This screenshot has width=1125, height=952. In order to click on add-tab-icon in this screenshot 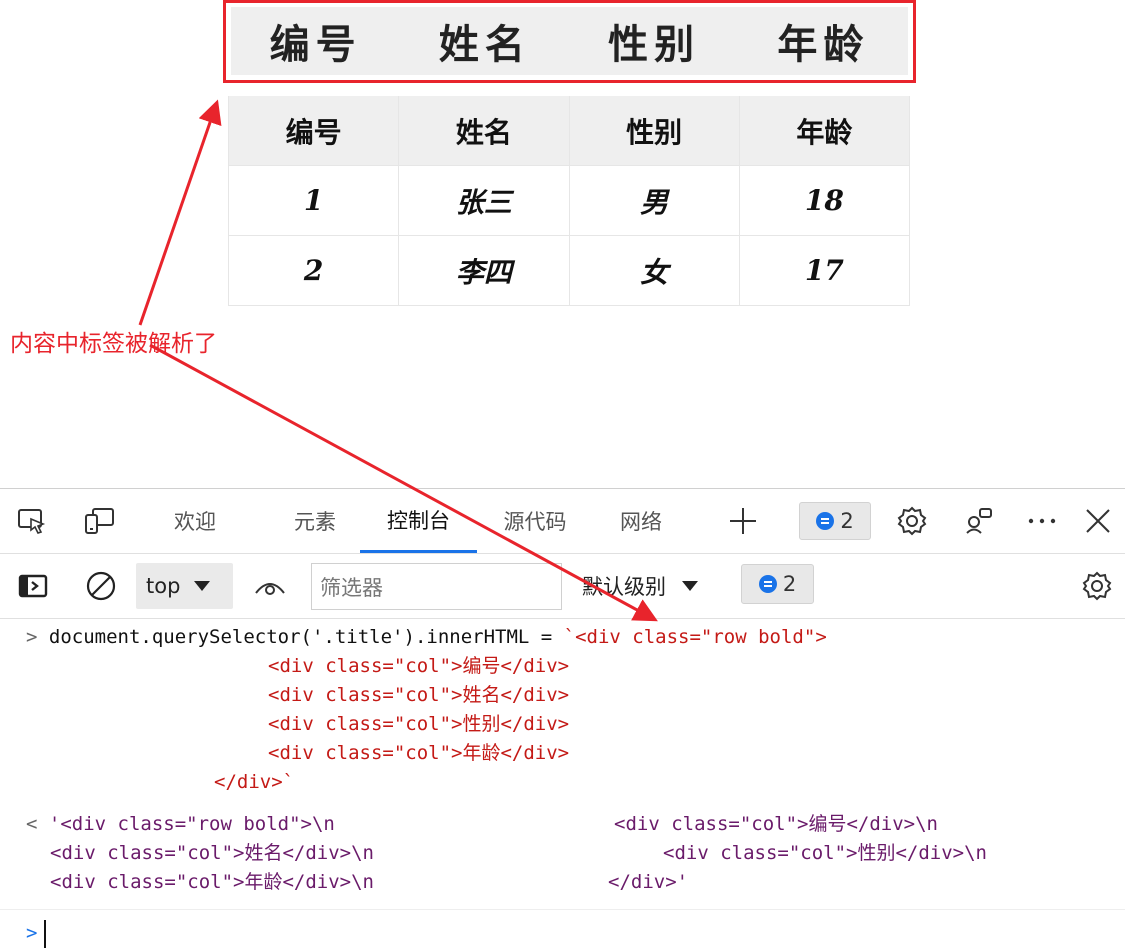, I will do `click(743, 521)`.